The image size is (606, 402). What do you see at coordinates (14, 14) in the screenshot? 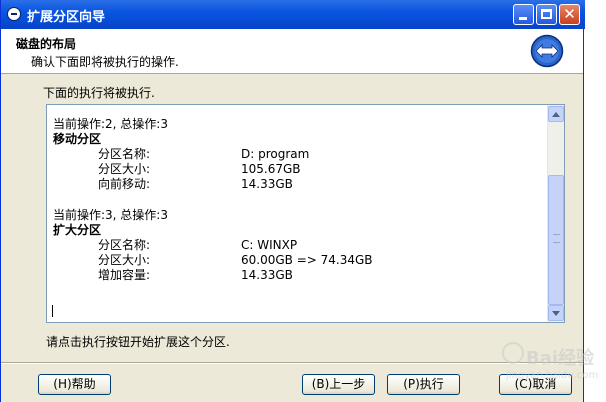
I see `app-icon` at bounding box center [14, 14].